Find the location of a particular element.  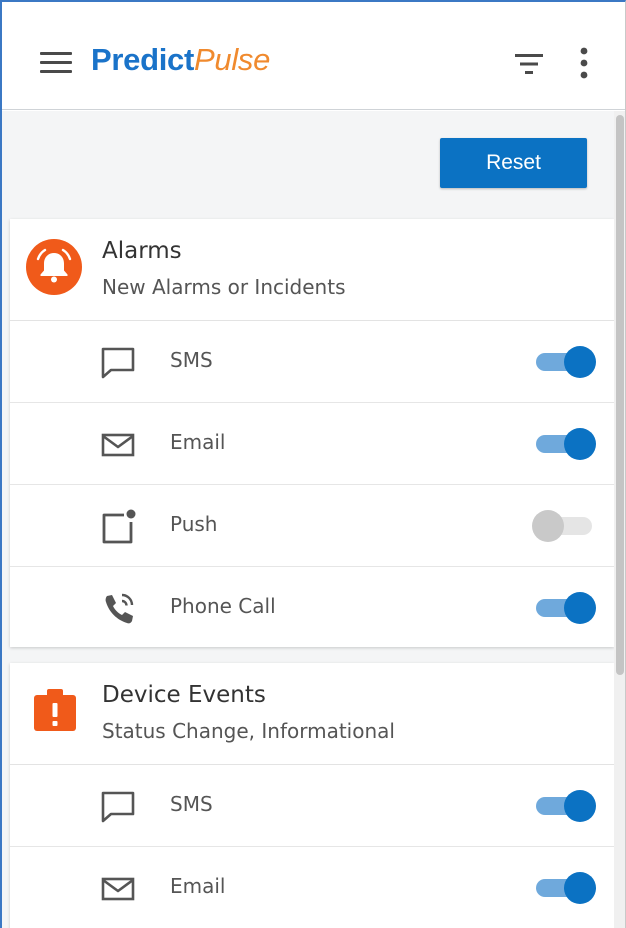

section-subtitle: New Alarms or Incidents is located at coordinates (224, 287).